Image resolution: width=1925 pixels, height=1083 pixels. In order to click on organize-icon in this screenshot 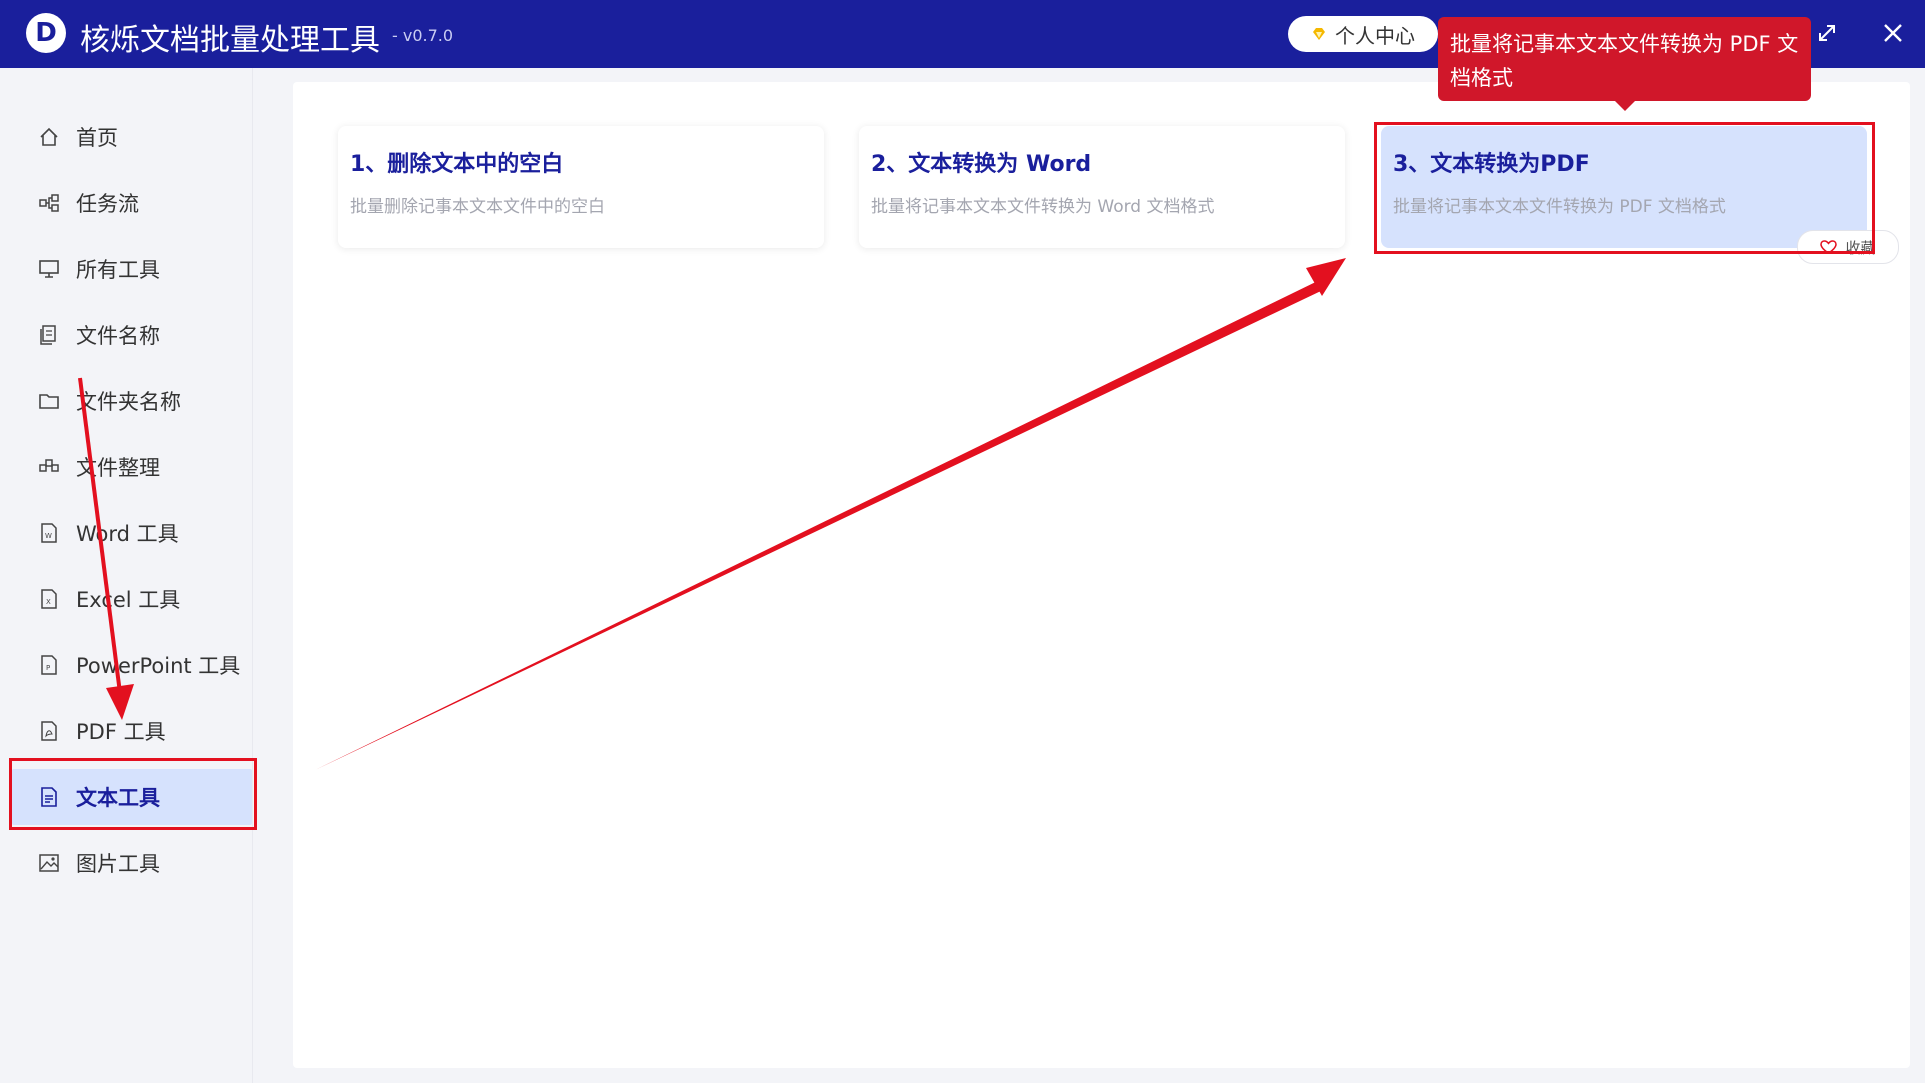, I will do `click(49, 465)`.